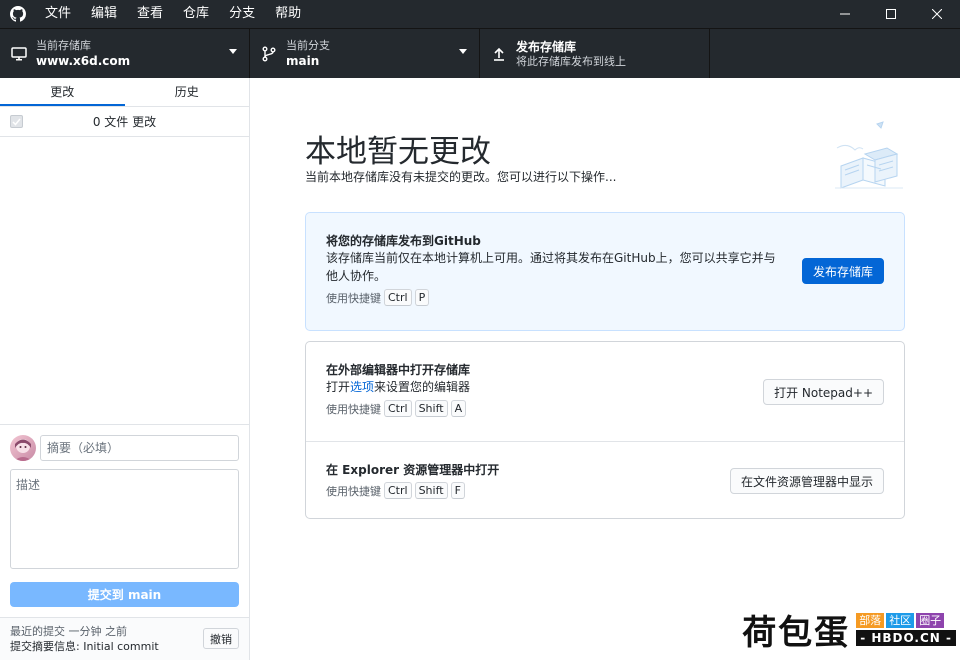 The image size is (960, 660). What do you see at coordinates (187, 92) in the screenshot?
I see `tab-history: 历史` at bounding box center [187, 92].